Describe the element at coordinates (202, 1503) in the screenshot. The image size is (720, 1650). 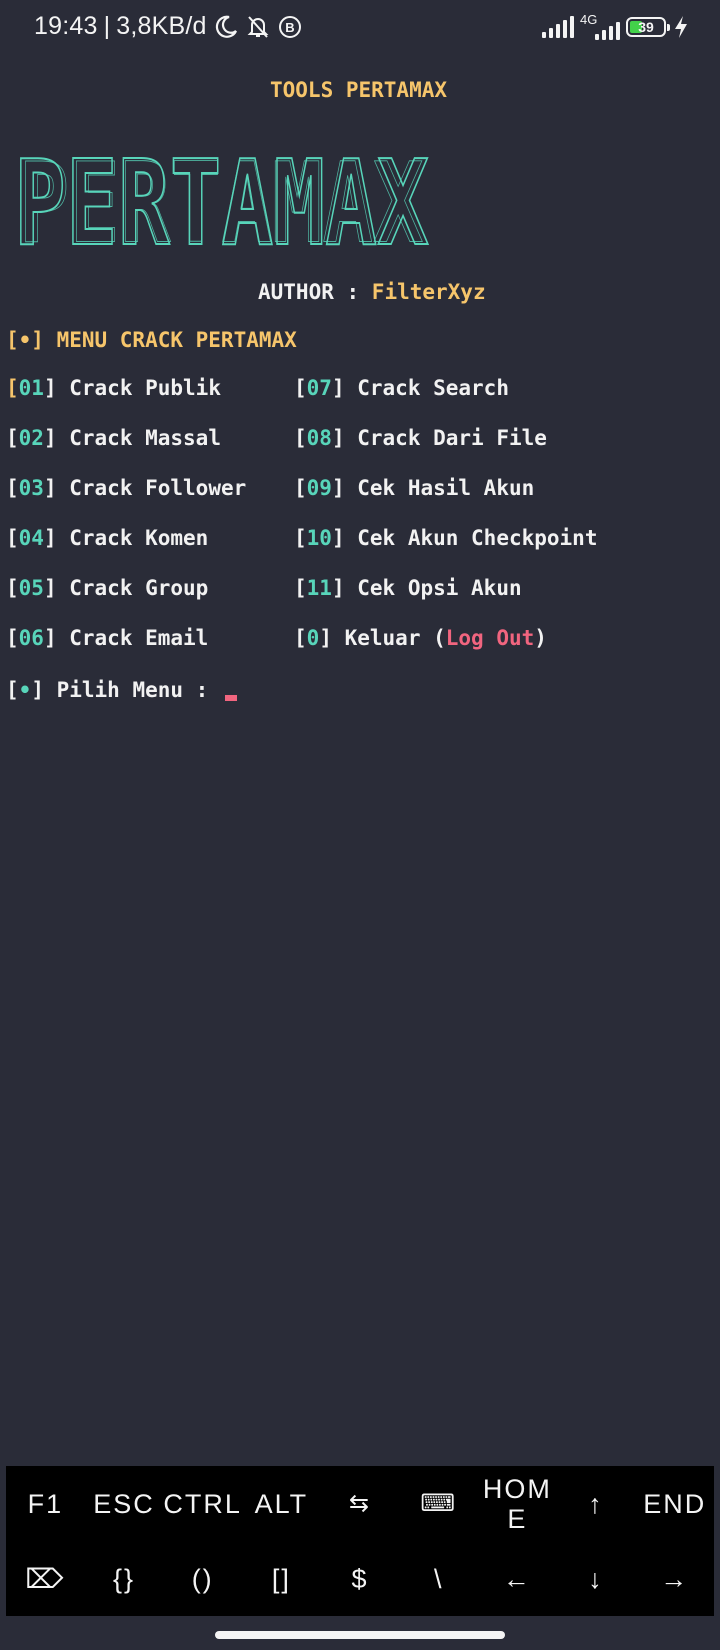
I see `key-ctrl: CTRL` at that location.